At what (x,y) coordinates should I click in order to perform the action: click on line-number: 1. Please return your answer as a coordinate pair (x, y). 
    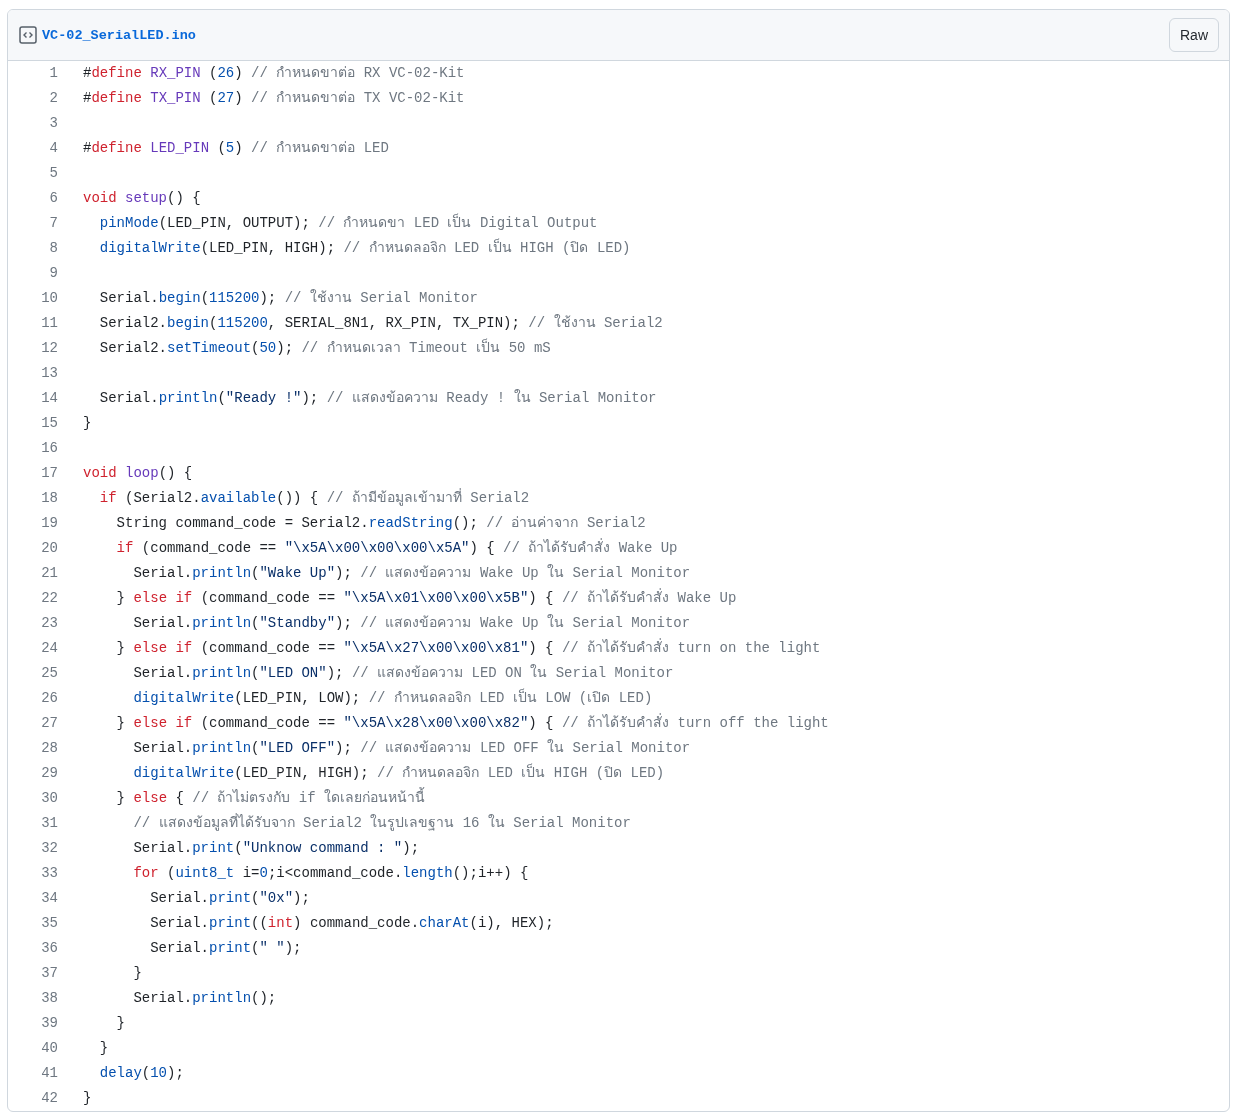
    Looking at the image, I should click on (53, 73).